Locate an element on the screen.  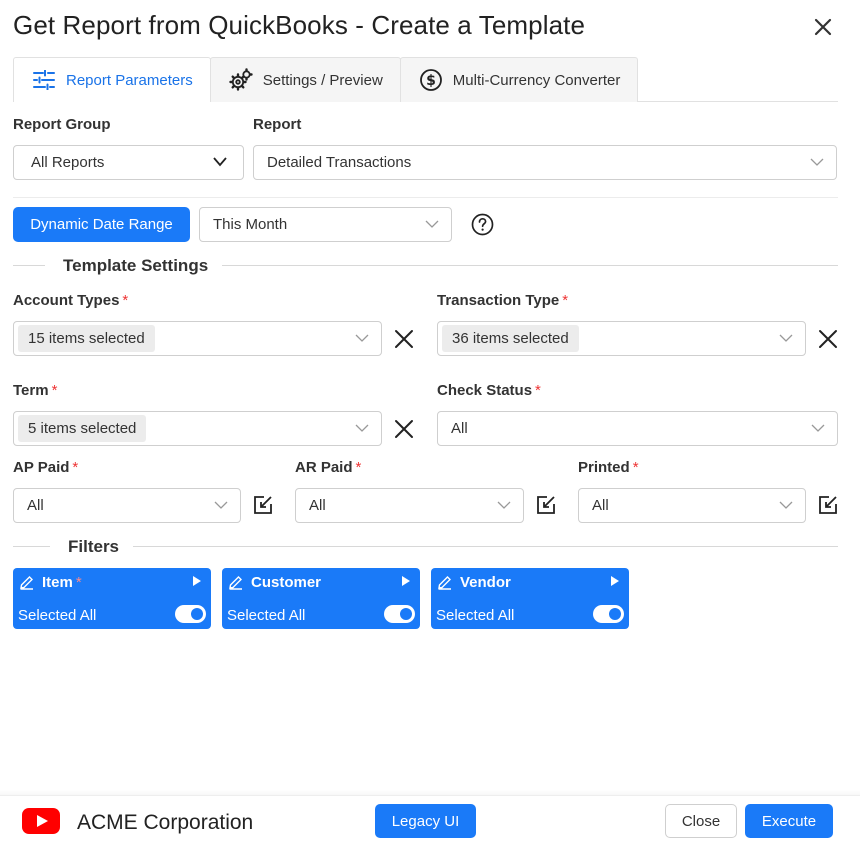
printed-select: All is located at coordinates (692, 505).